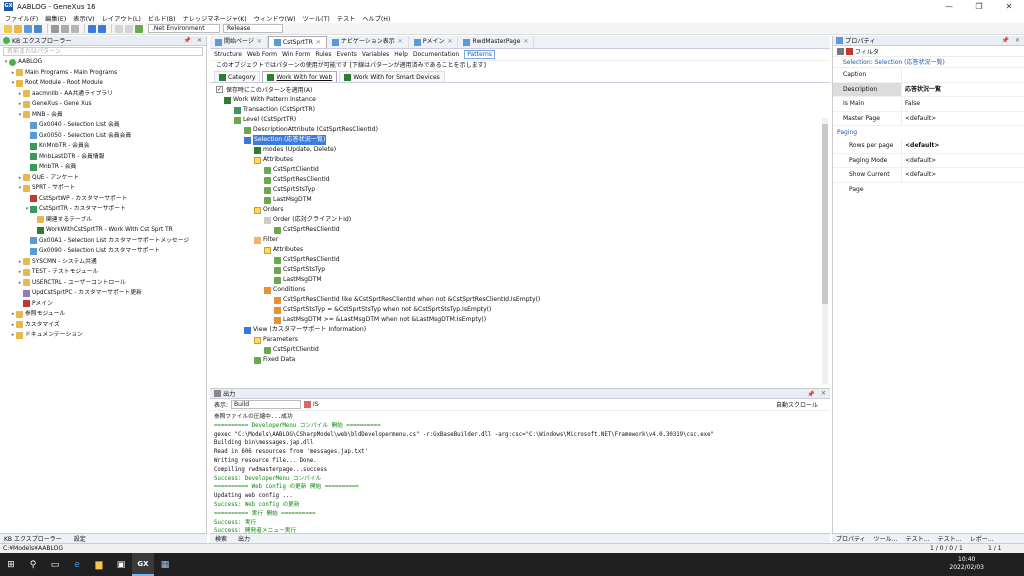 This screenshot has height=576, width=1024. Describe the element at coordinates (37, 314) in the screenshot. I see `tree-item: ▸ 参照モジュール` at that location.